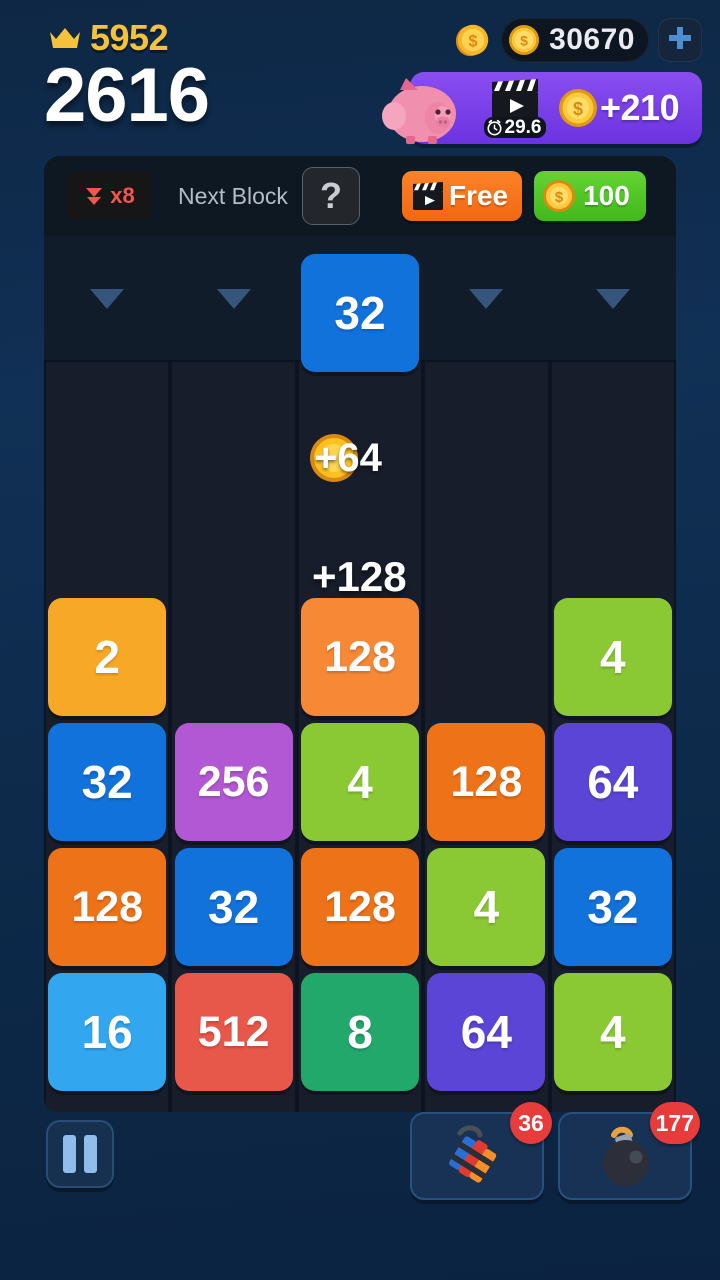  Describe the element at coordinates (531, 1123) in the screenshot. I see `powerup-count-badge: 36` at that location.